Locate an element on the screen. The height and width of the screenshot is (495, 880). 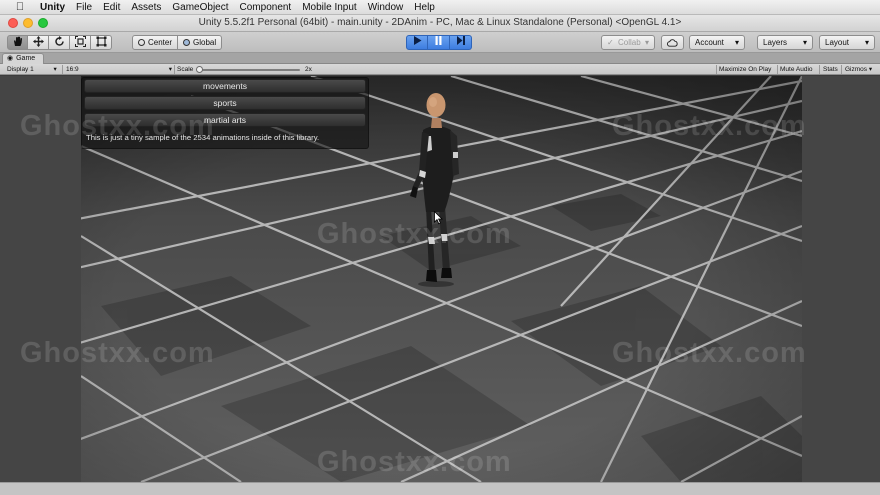
tab-game-label: Game is located at coordinates (26, 58).